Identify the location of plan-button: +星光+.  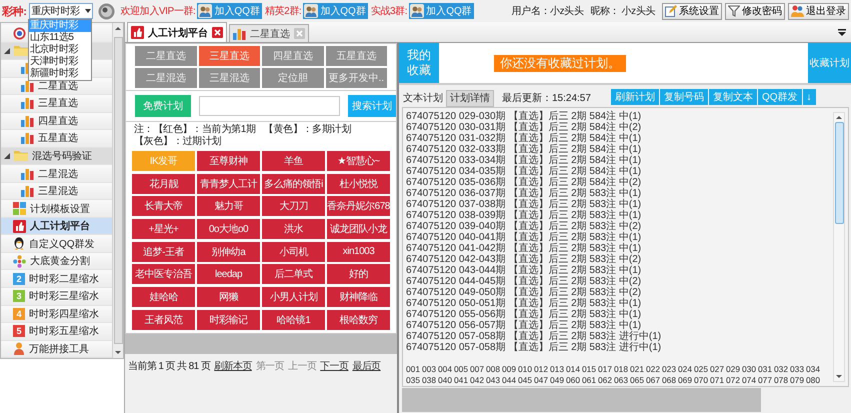
(163, 229).